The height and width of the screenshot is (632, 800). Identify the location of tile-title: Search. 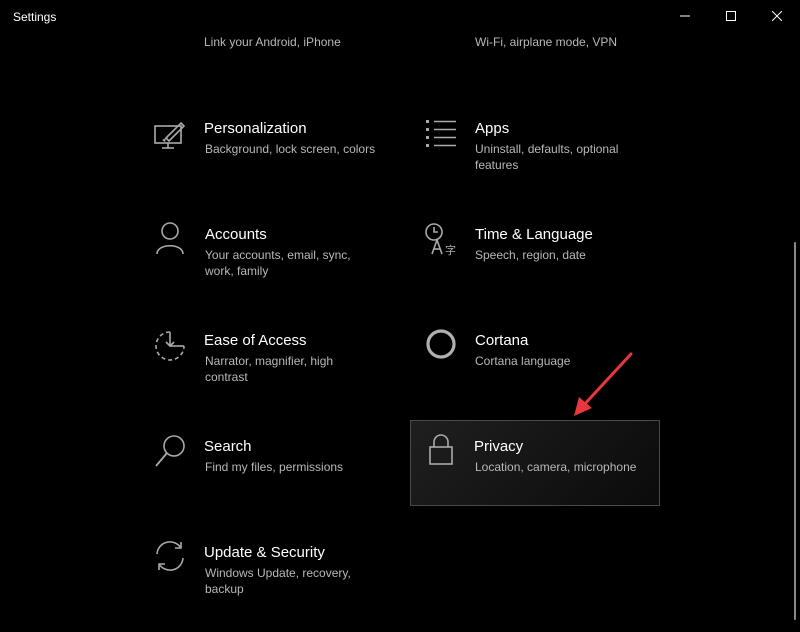
(228, 446).